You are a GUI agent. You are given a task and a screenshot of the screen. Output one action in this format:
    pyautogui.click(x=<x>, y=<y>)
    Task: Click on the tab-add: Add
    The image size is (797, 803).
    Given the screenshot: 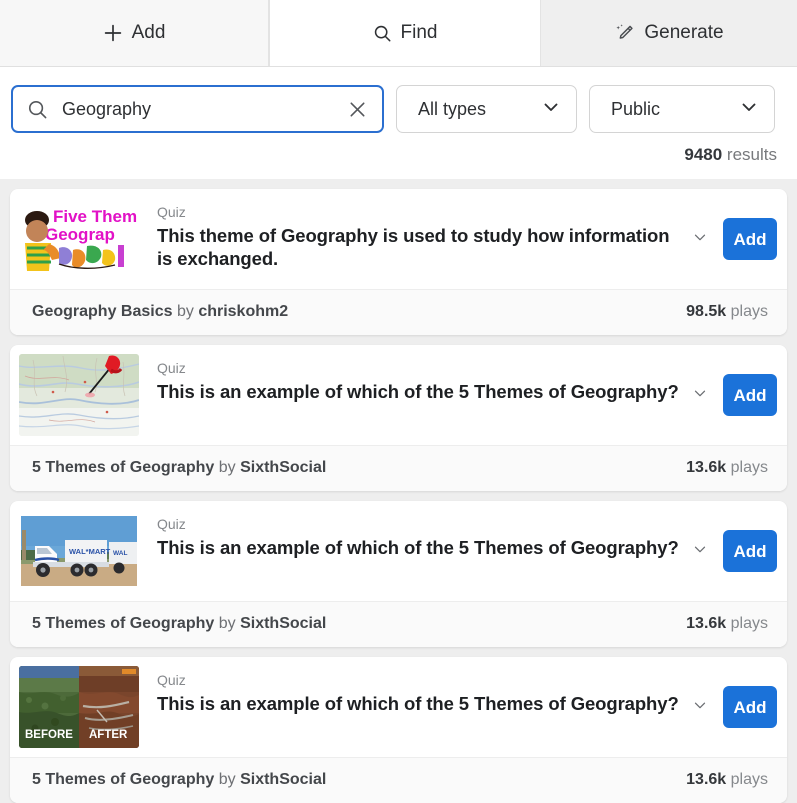 What is the action you would take?
    pyautogui.click(x=134, y=33)
    